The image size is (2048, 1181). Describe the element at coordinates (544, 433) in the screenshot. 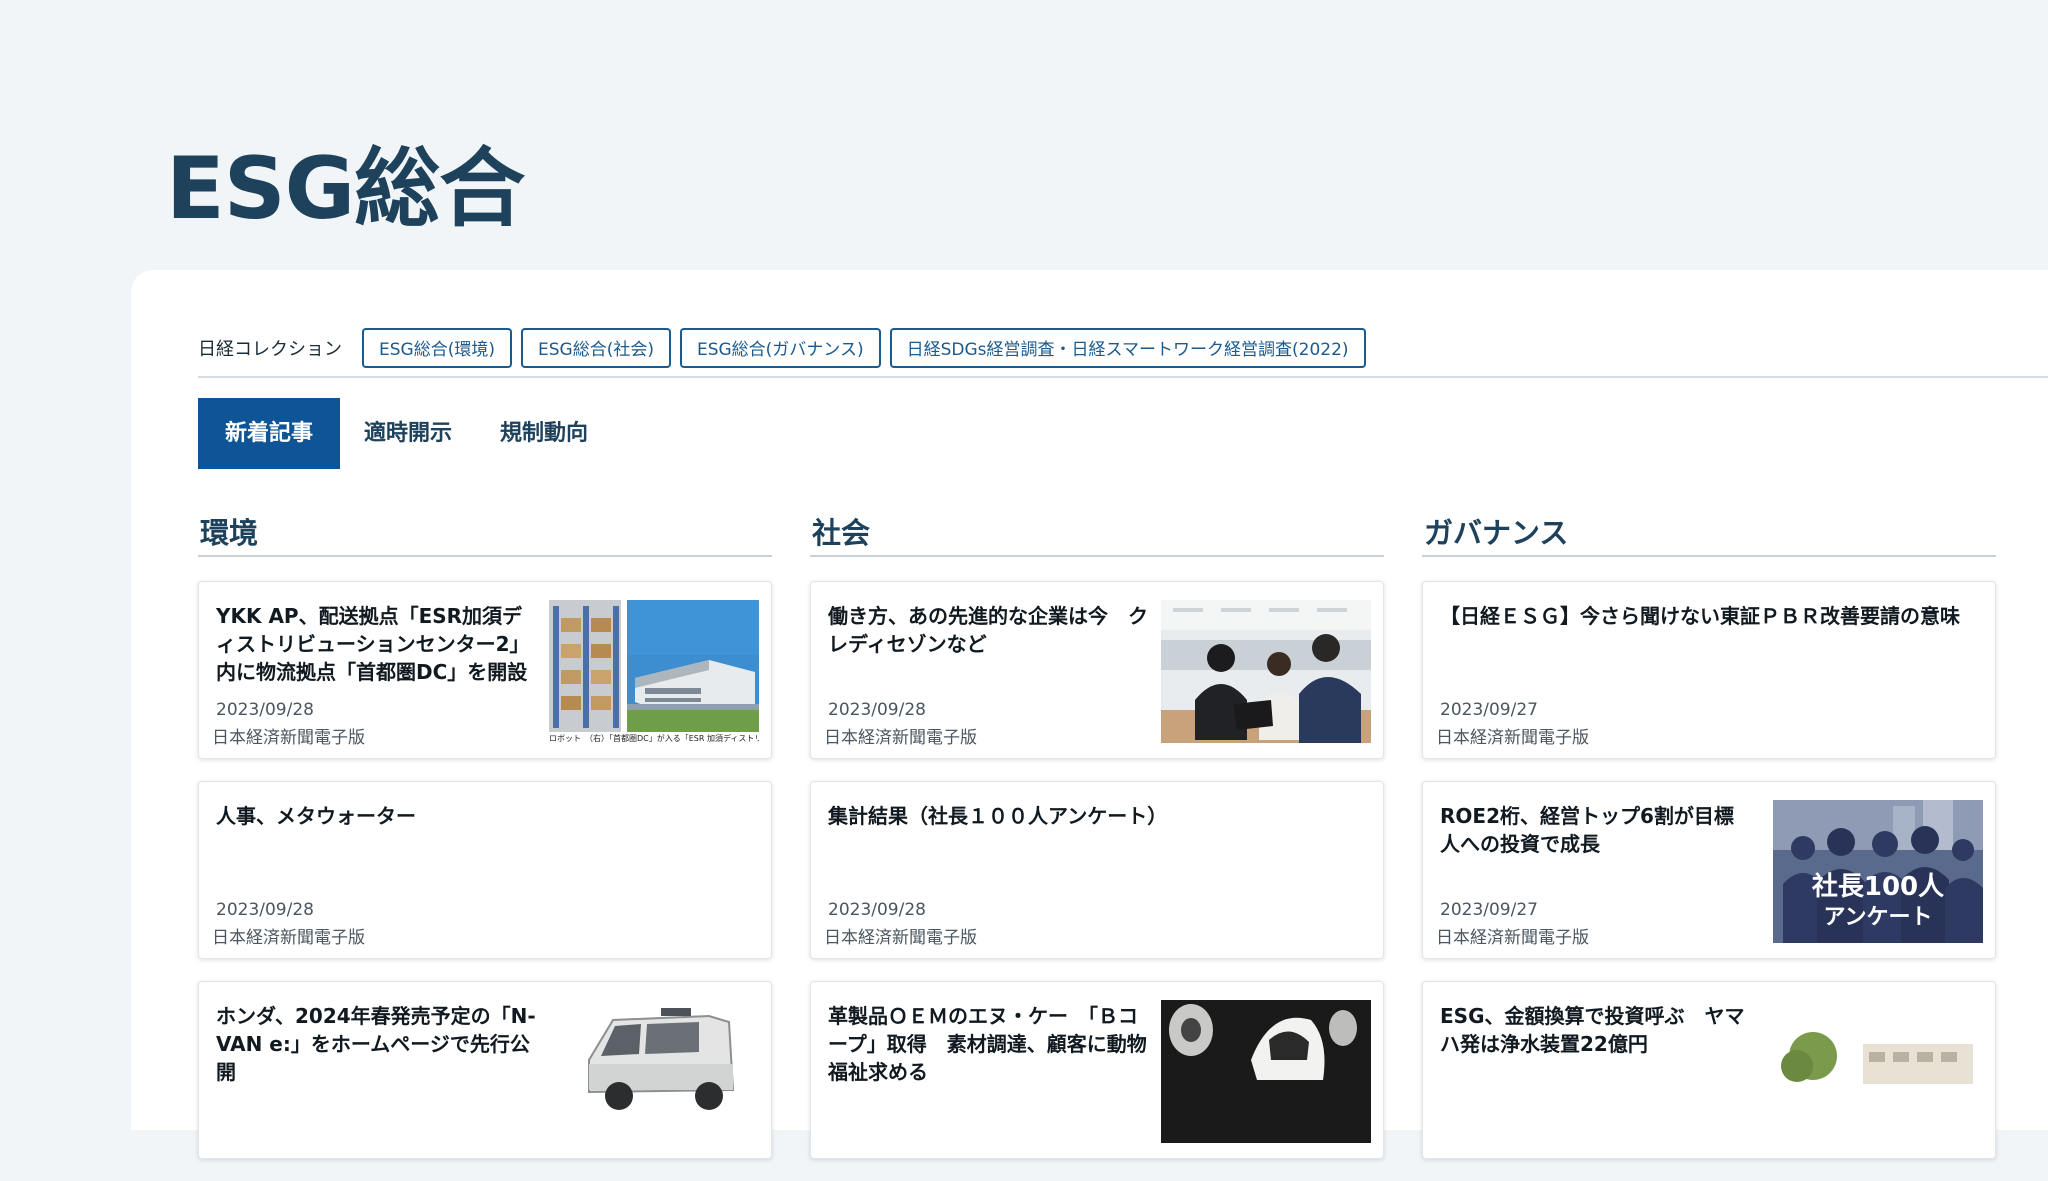

I see `tab-regulatory-trends: 規制動向` at that location.